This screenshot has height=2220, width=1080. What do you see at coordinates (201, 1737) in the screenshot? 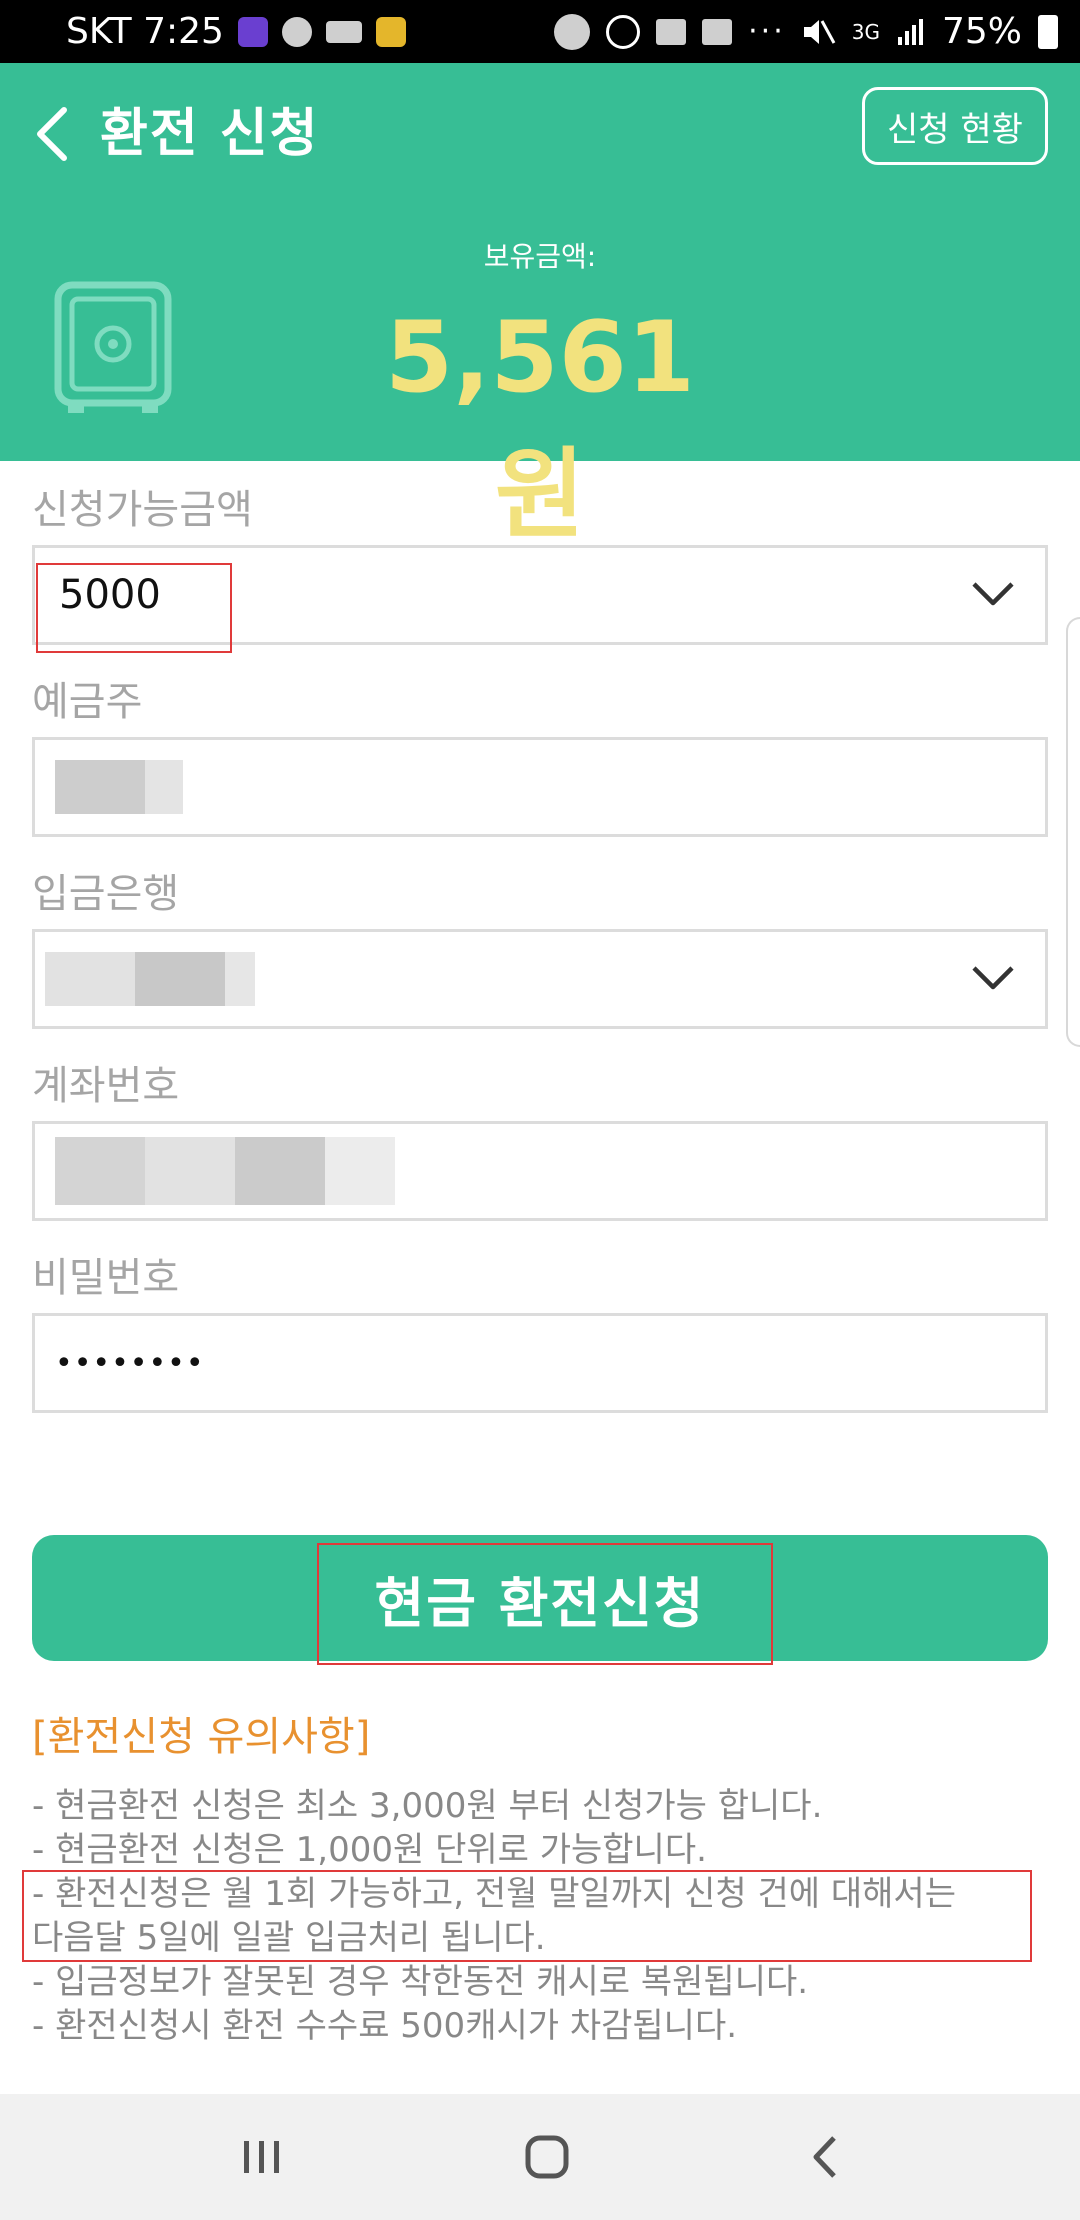
I see `notice-title: [환전신청 유의사항]` at bounding box center [201, 1737].